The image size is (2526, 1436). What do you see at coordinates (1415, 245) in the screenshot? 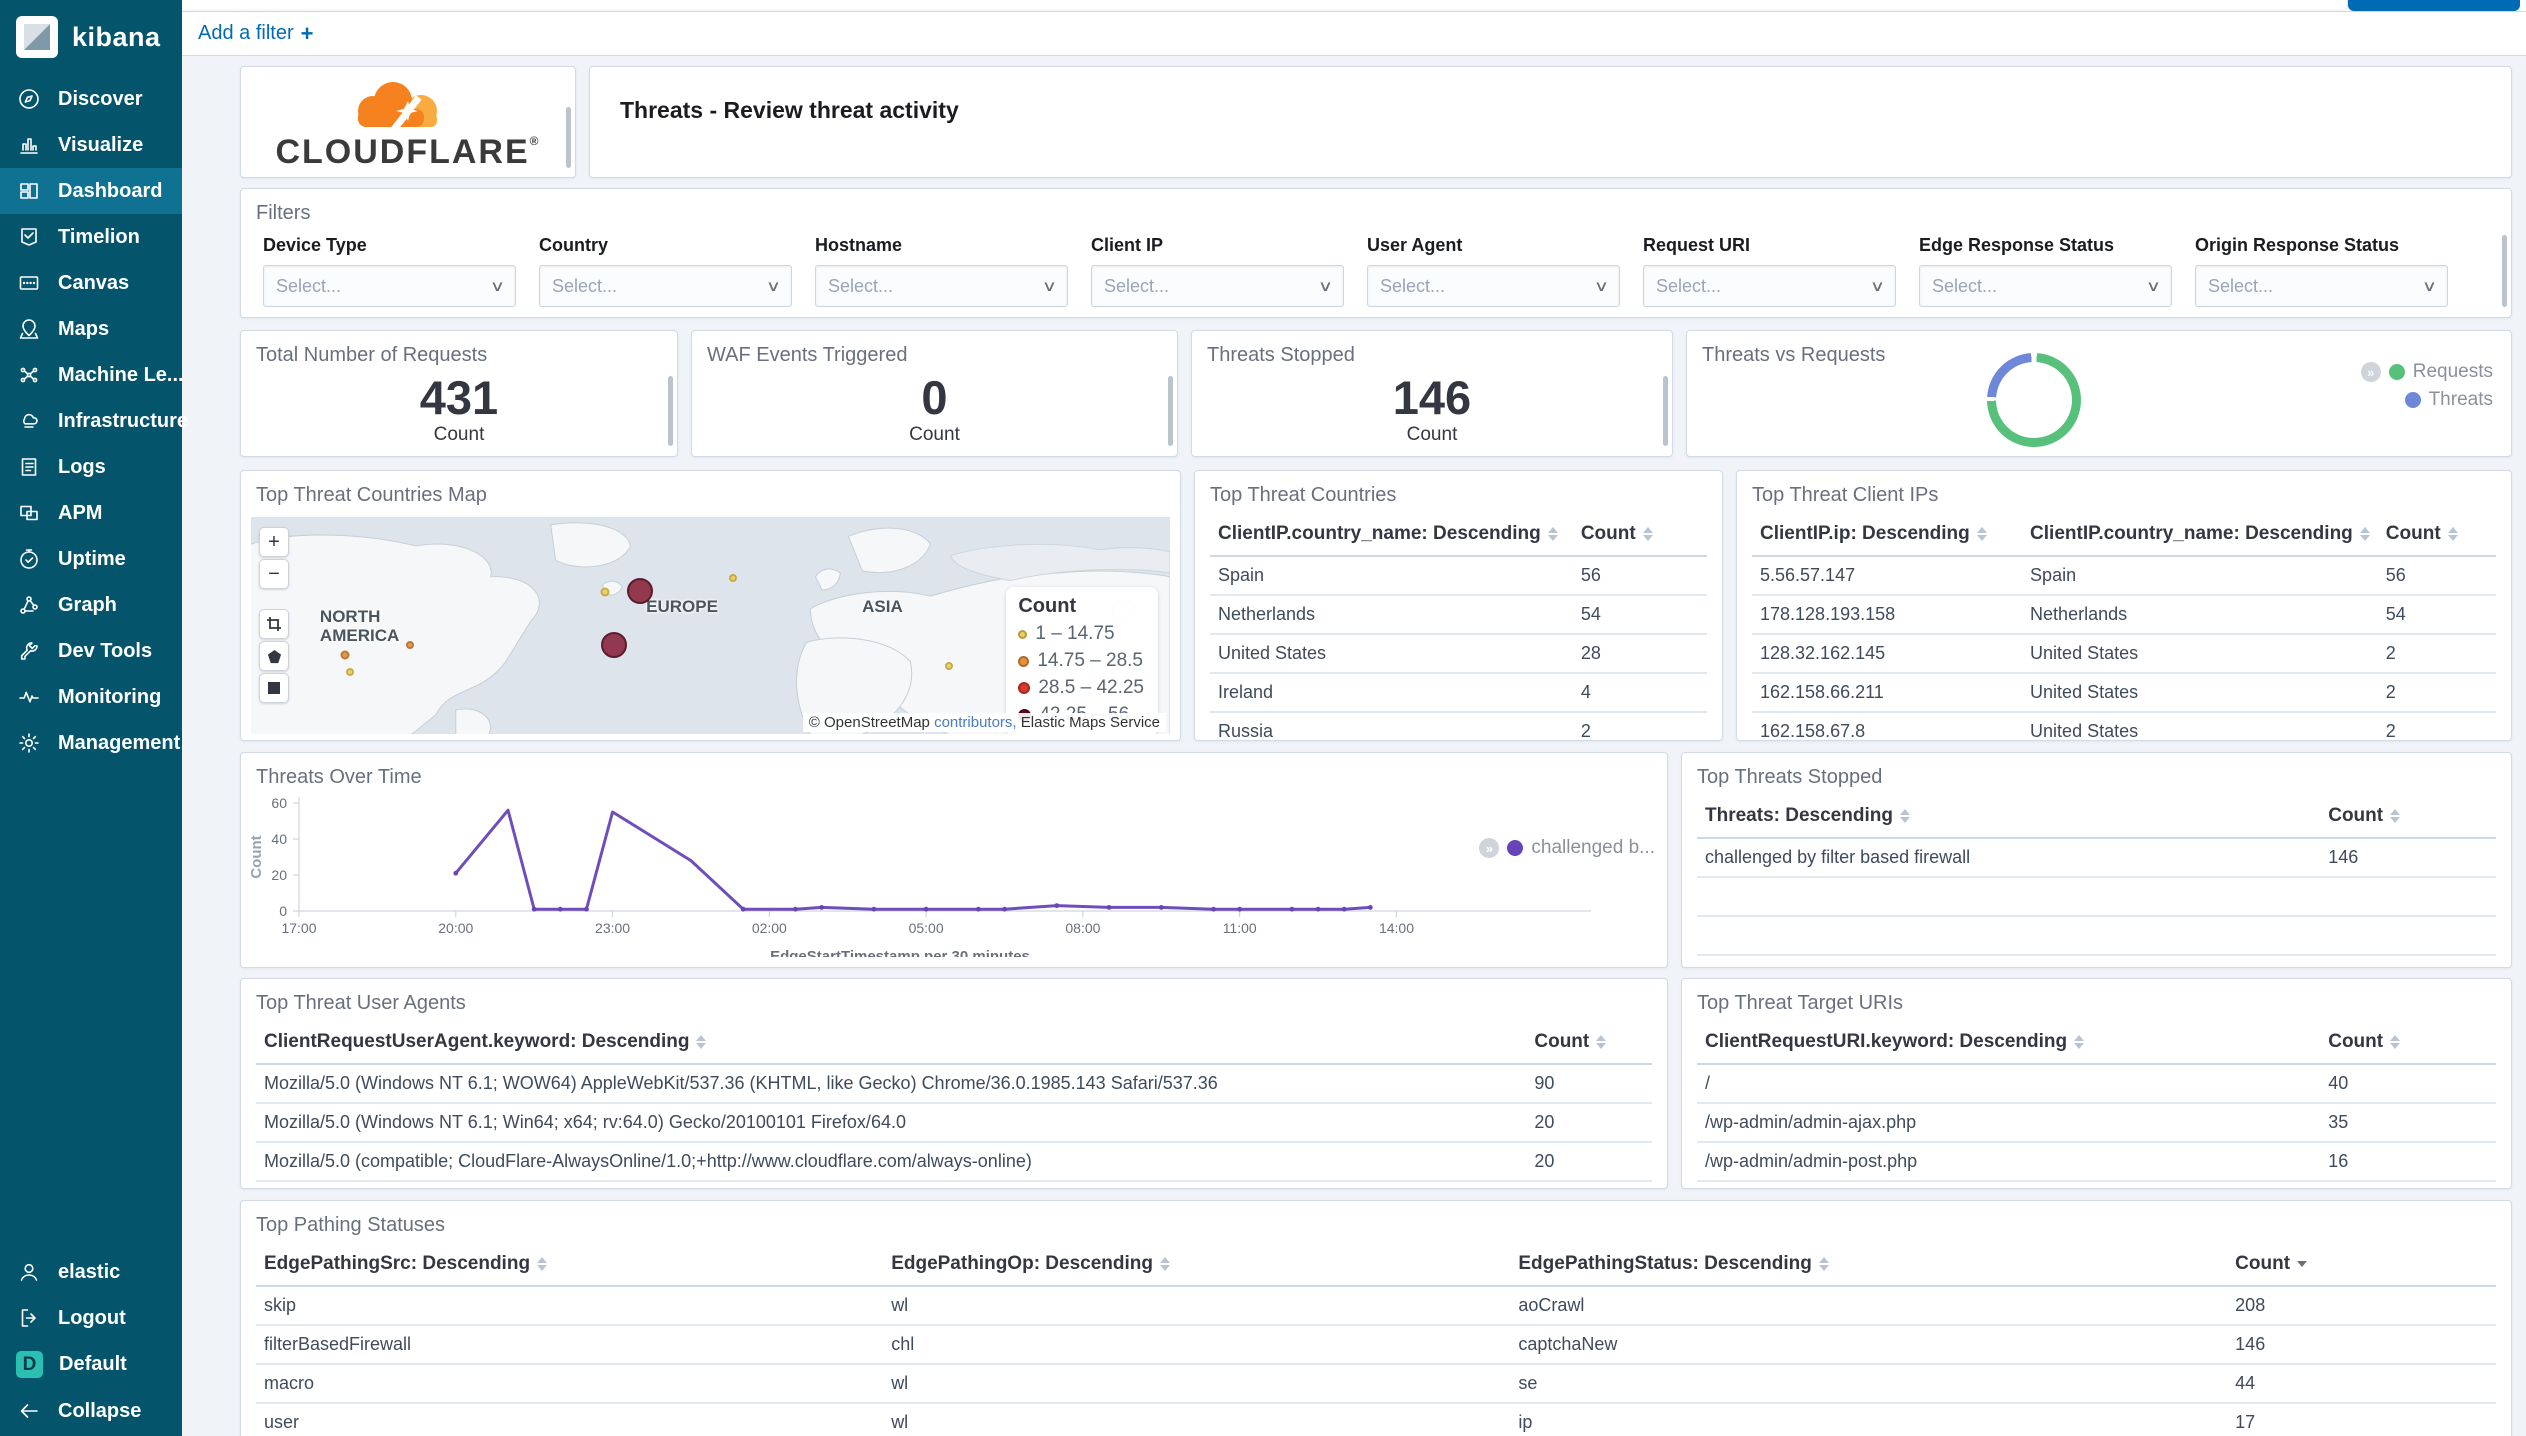
I see `filter-label: User Agent` at bounding box center [1415, 245].